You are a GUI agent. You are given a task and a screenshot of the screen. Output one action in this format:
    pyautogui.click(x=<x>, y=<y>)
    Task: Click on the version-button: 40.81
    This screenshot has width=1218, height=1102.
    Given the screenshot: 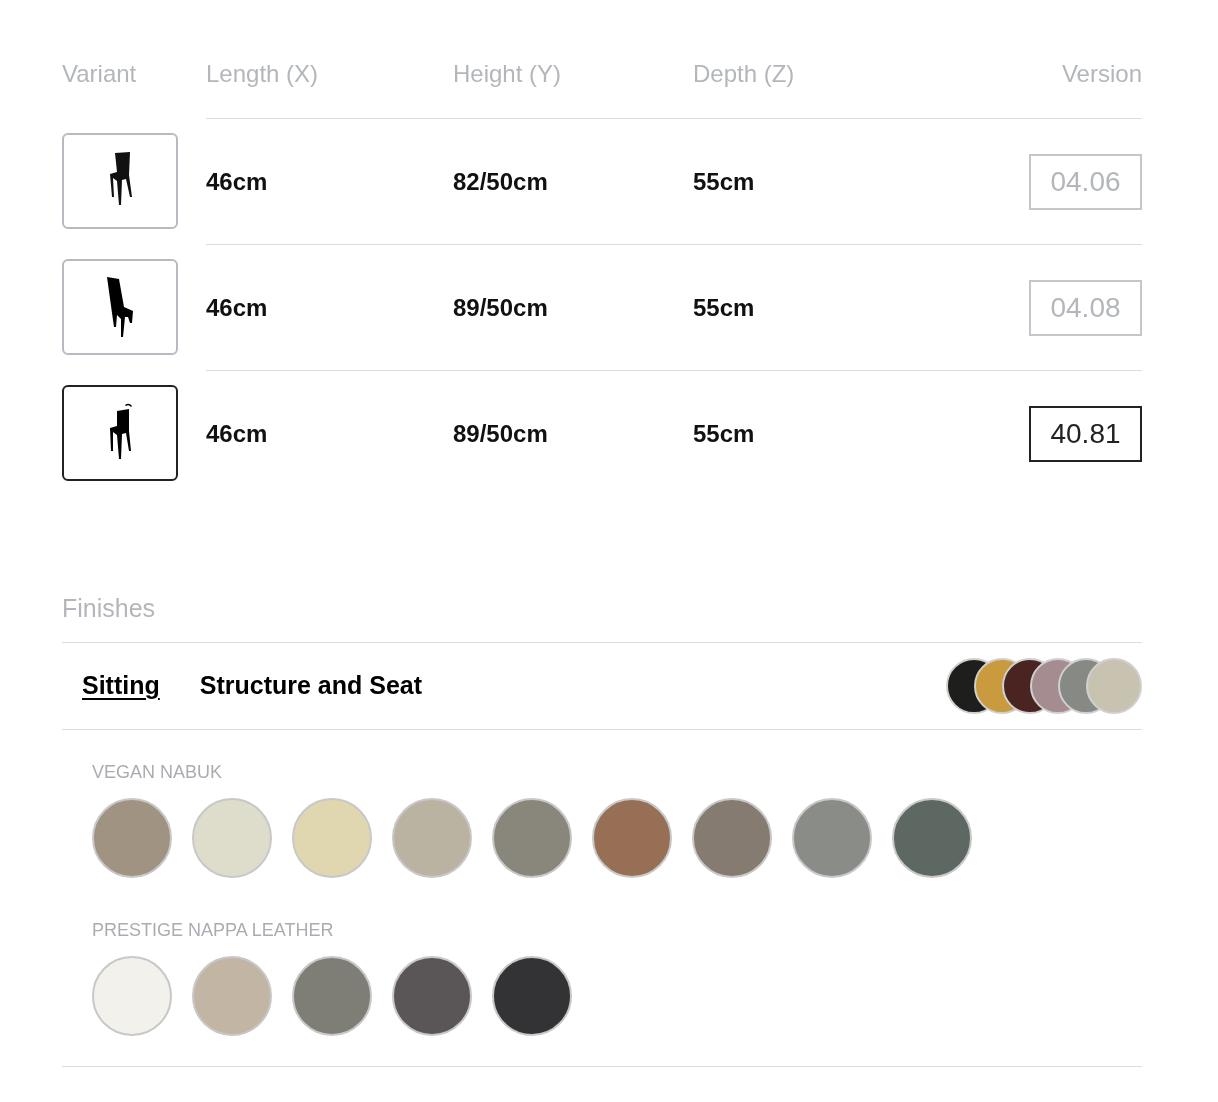 What is the action you would take?
    pyautogui.click(x=1085, y=433)
    